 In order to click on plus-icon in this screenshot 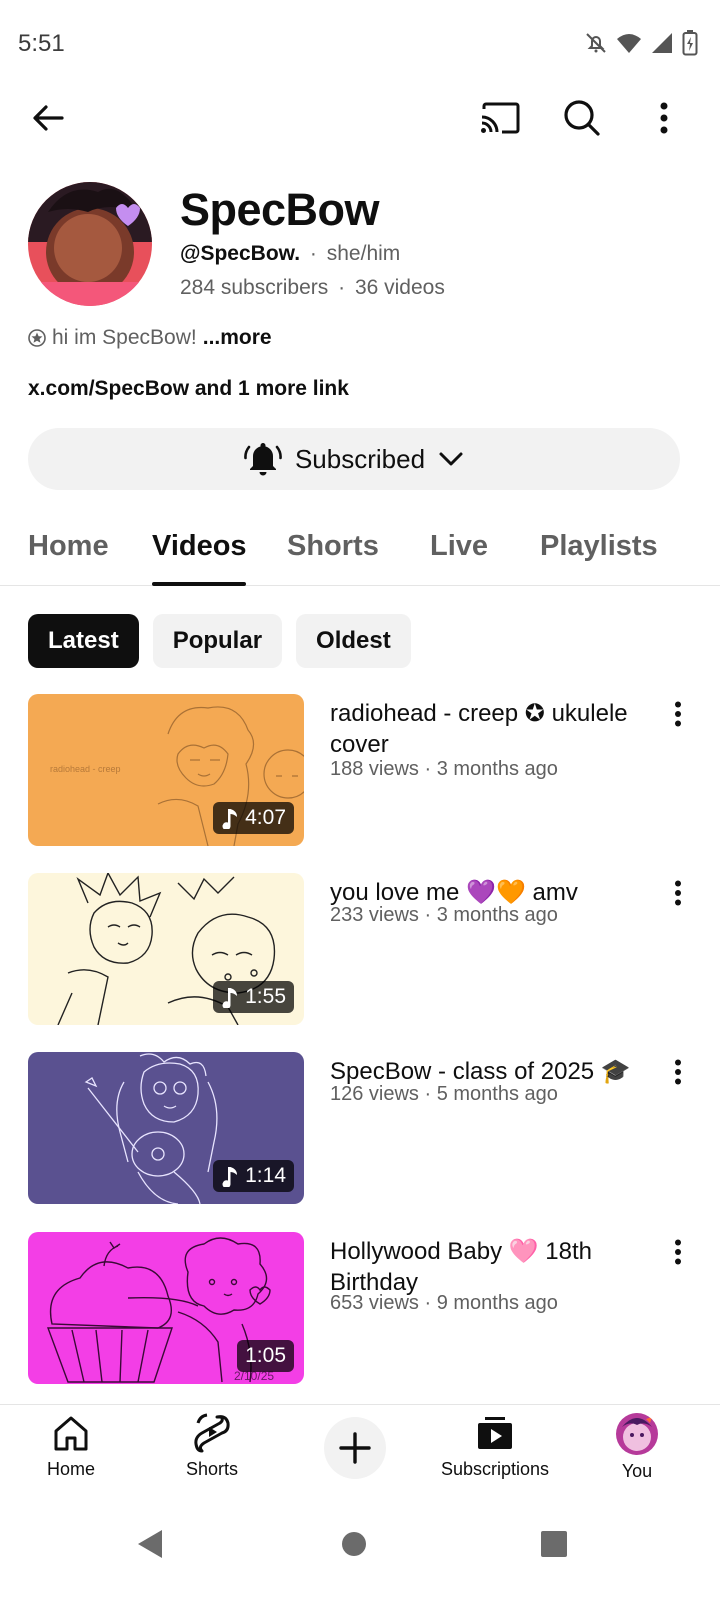, I will do `click(355, 1448)`.